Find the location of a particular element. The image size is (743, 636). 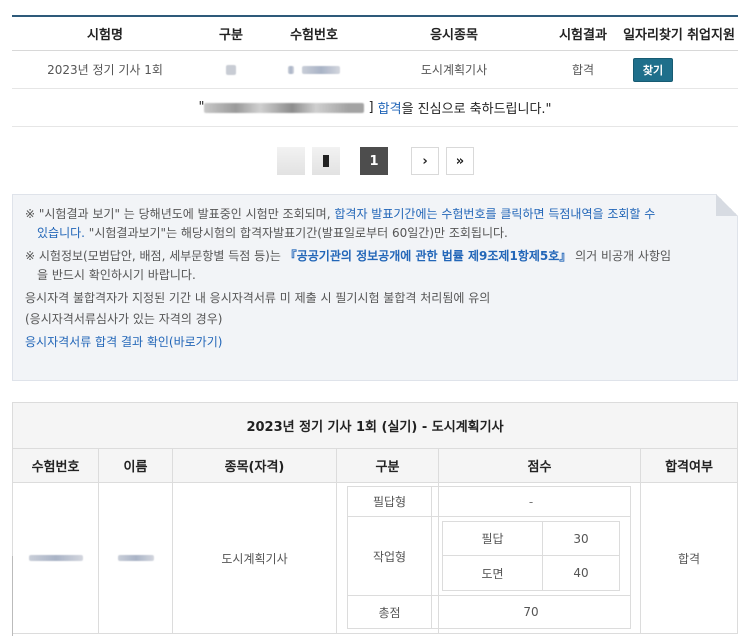

table-row: 2023년 정기 기사 1회 도시계획기사 합격 찾기 is located at coordinates (375, 70).